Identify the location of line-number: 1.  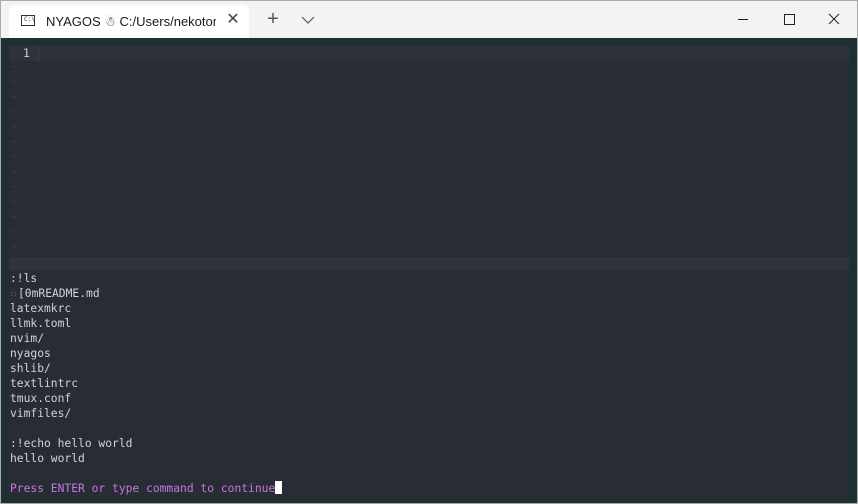
(26, 53).